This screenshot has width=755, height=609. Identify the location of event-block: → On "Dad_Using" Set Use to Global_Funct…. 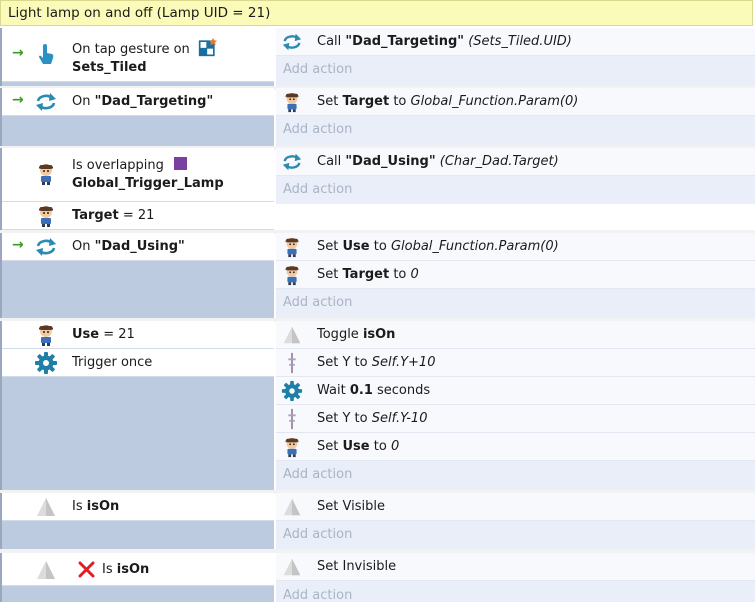
(377, 275).